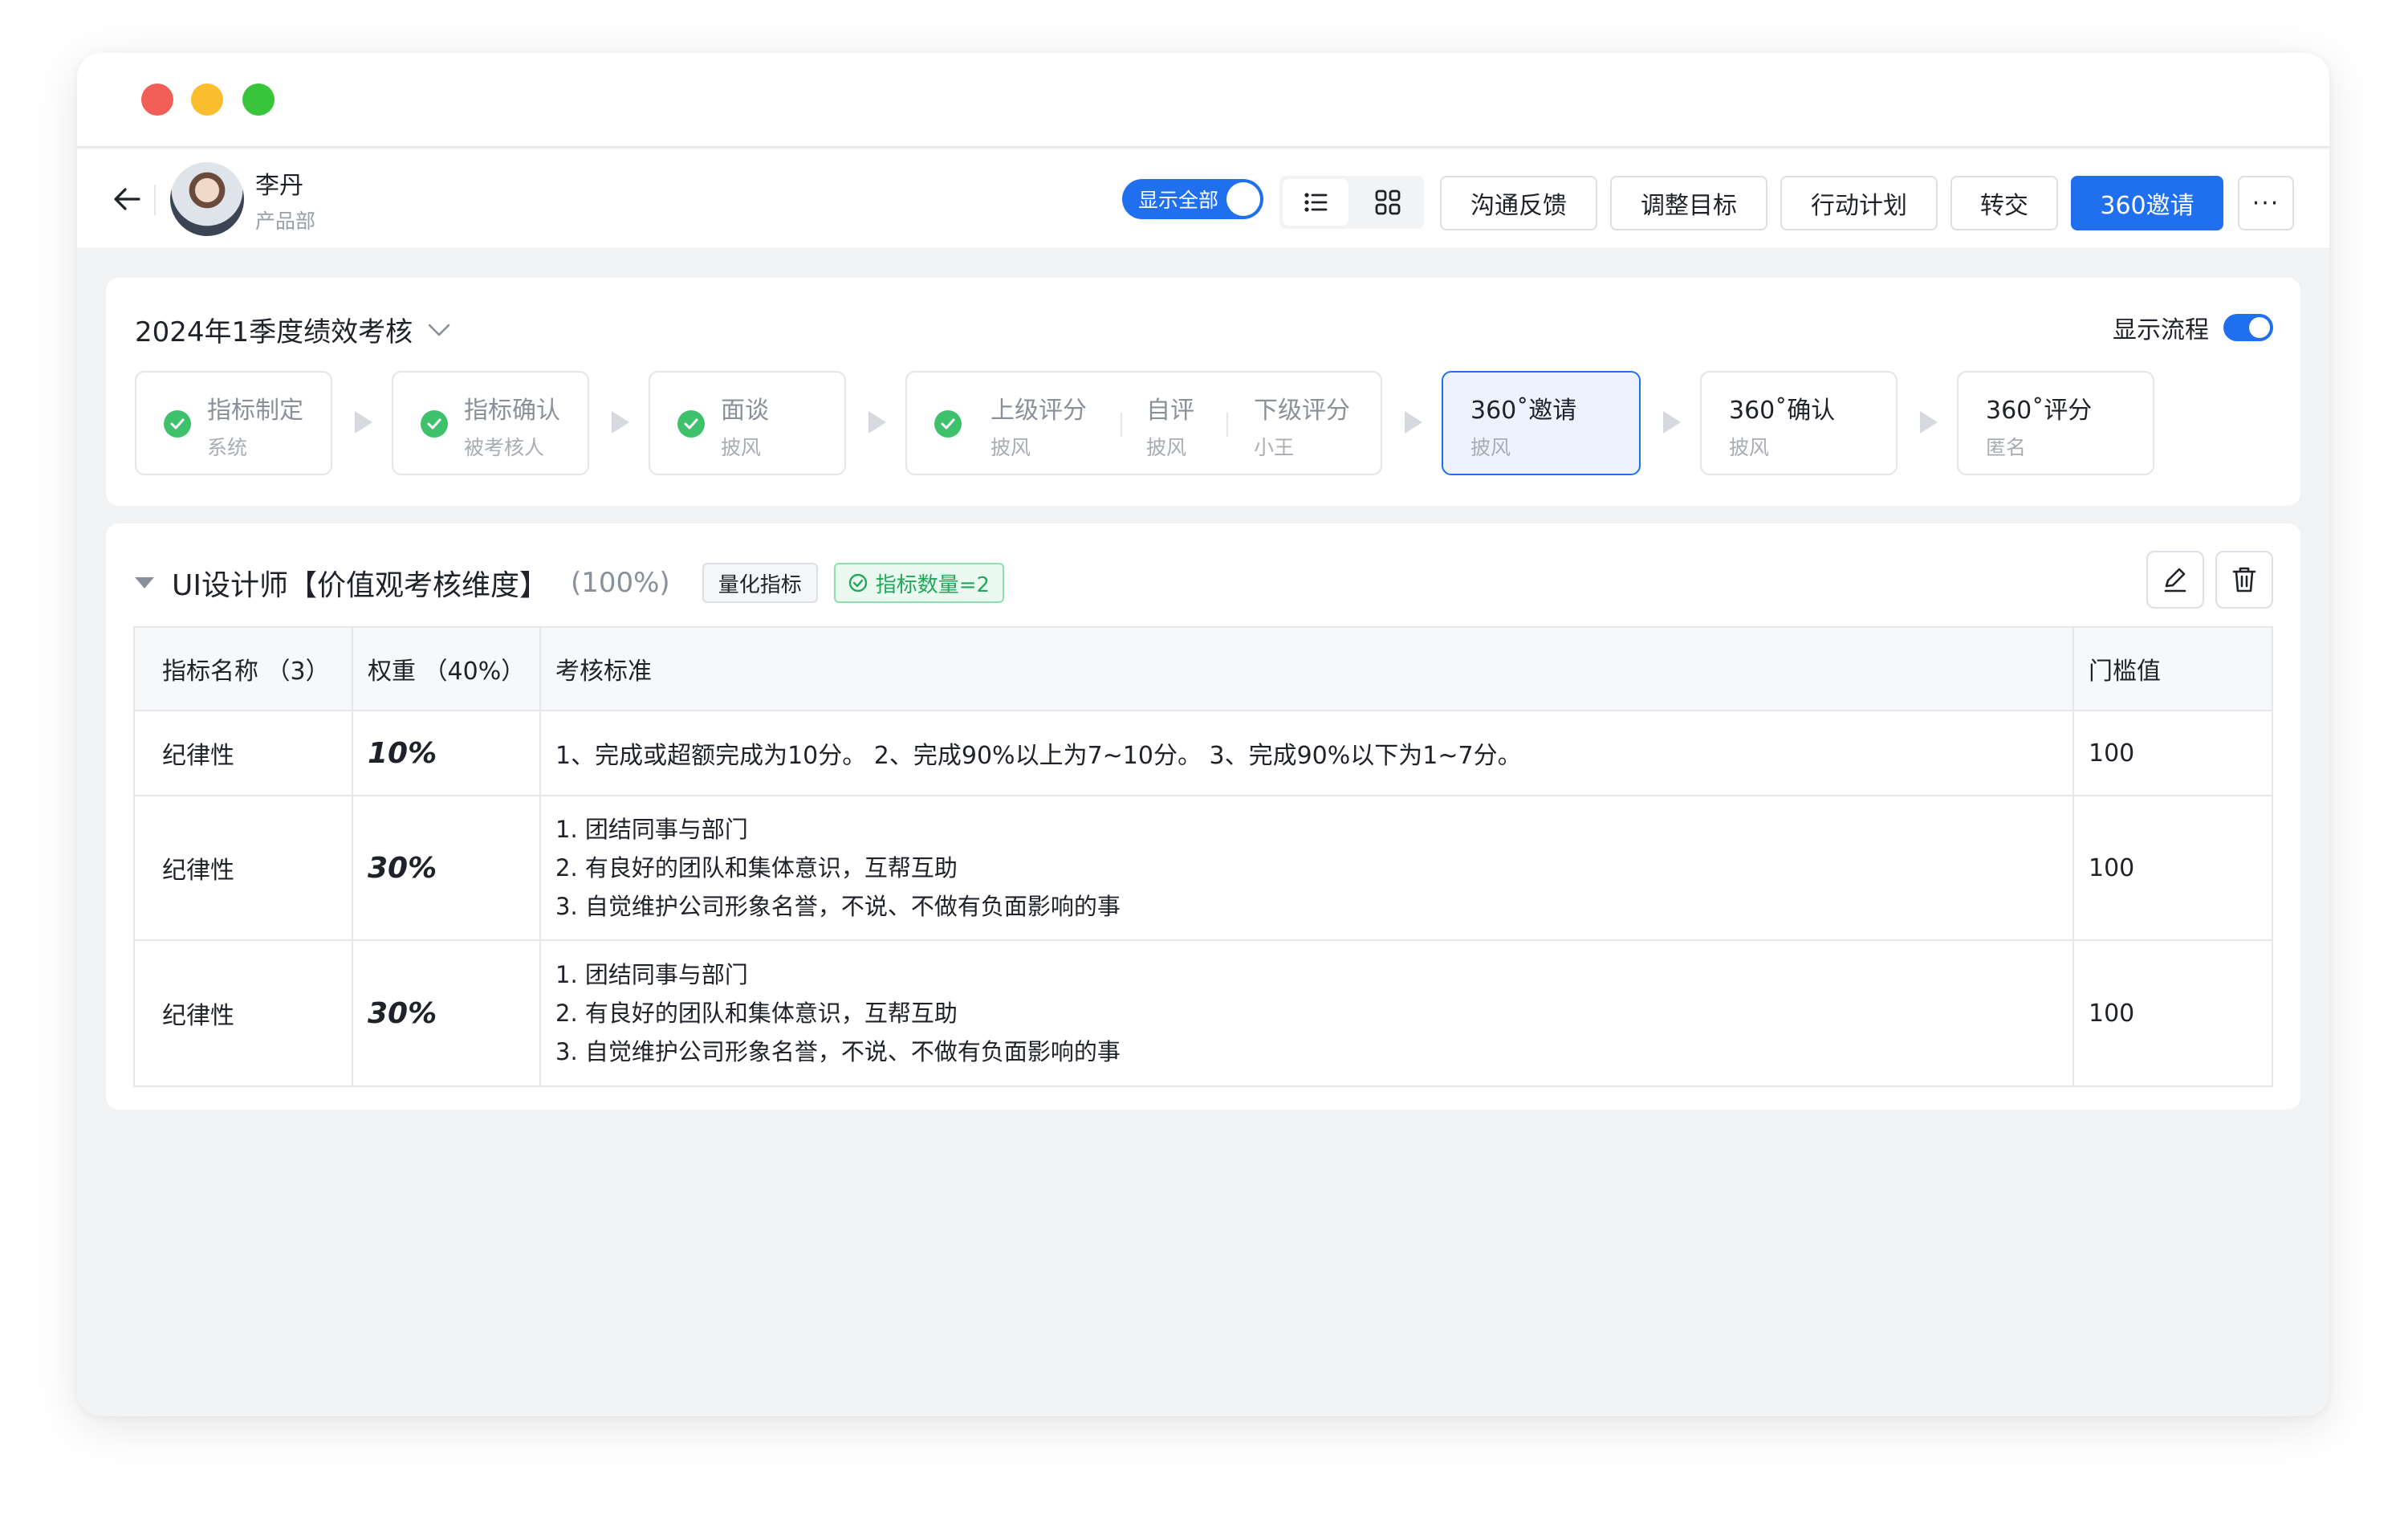 This screenshot has height=1519, width=2408. I want to click on show-flow-control: 显示流程, so click(2193, 327).